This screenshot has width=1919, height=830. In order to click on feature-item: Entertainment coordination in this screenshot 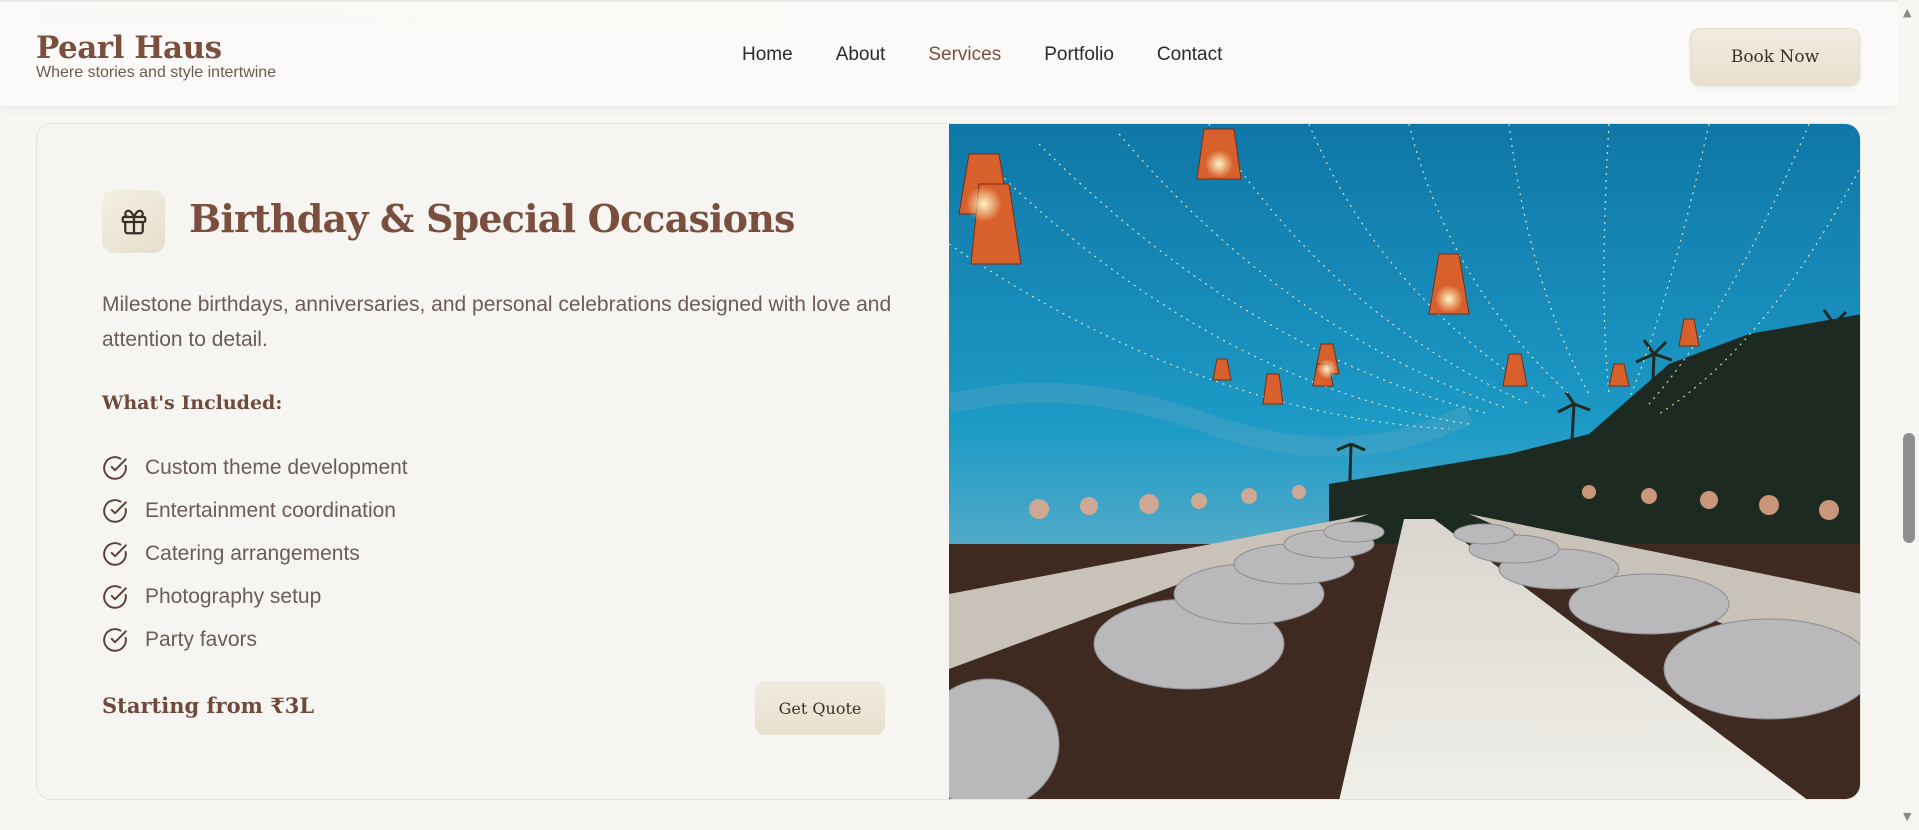, I will do `click(255, 510)`.